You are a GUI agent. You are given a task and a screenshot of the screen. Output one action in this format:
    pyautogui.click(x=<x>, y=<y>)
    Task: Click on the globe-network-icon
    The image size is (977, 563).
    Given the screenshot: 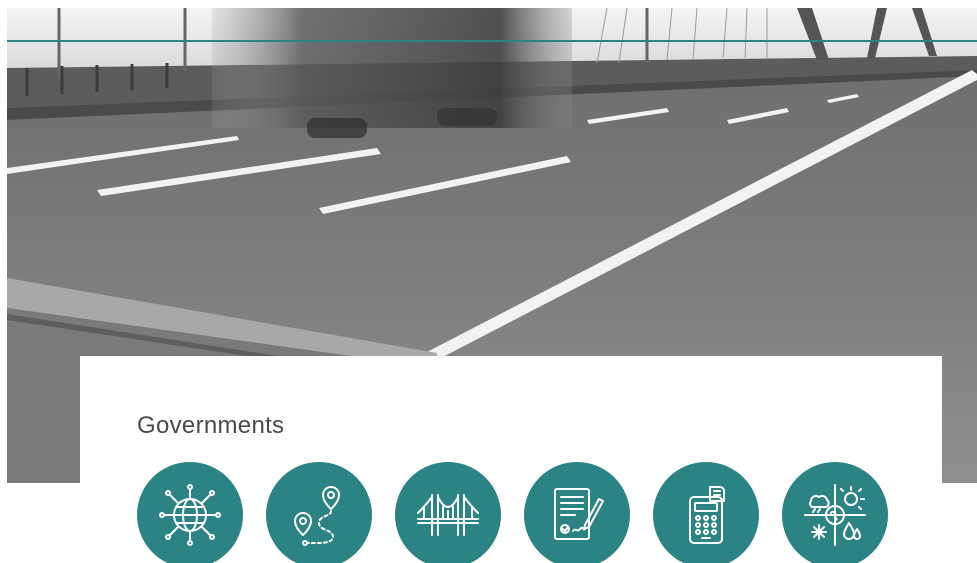 What is the action you would take?
    pyautogui.click(x=190, y=515)
    